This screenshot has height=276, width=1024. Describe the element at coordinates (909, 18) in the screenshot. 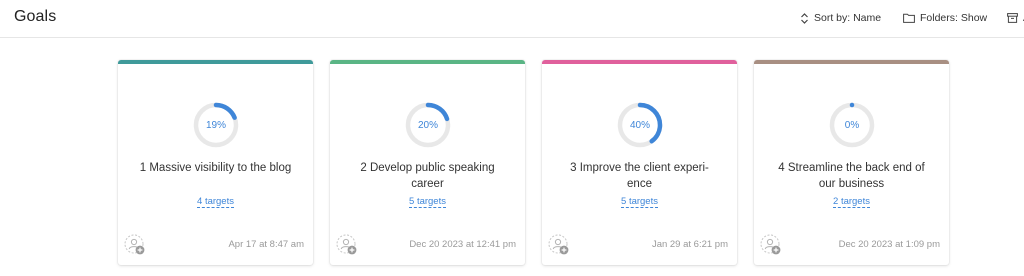

I see `folder-icon` at that location.